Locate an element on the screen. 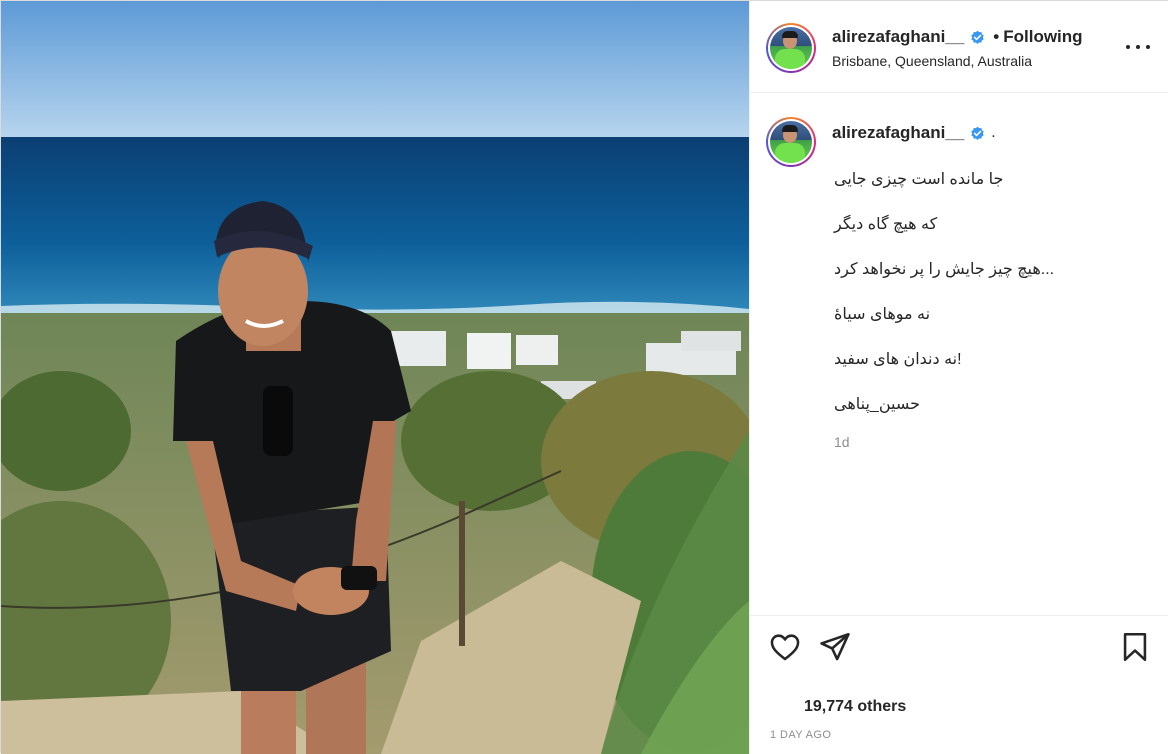 The height and width of the screenshot is (754, 1168). caption-line: جا مانده است چیزی جایی is located at coordinates (919, 179).